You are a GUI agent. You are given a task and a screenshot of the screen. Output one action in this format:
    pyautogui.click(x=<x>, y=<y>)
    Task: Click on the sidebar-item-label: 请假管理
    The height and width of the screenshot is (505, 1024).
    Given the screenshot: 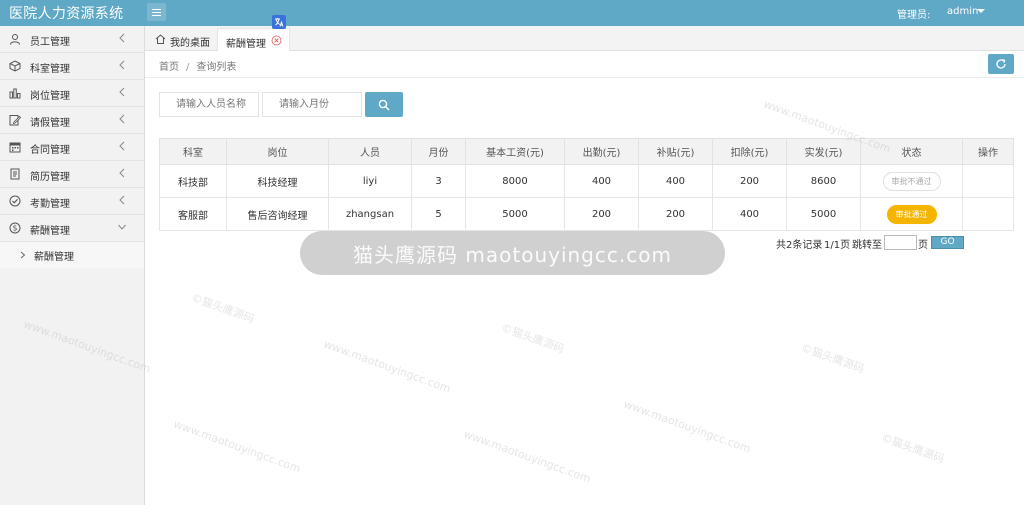 What is the action you would take?
    pyautogui.click(x=50, y=123)
    